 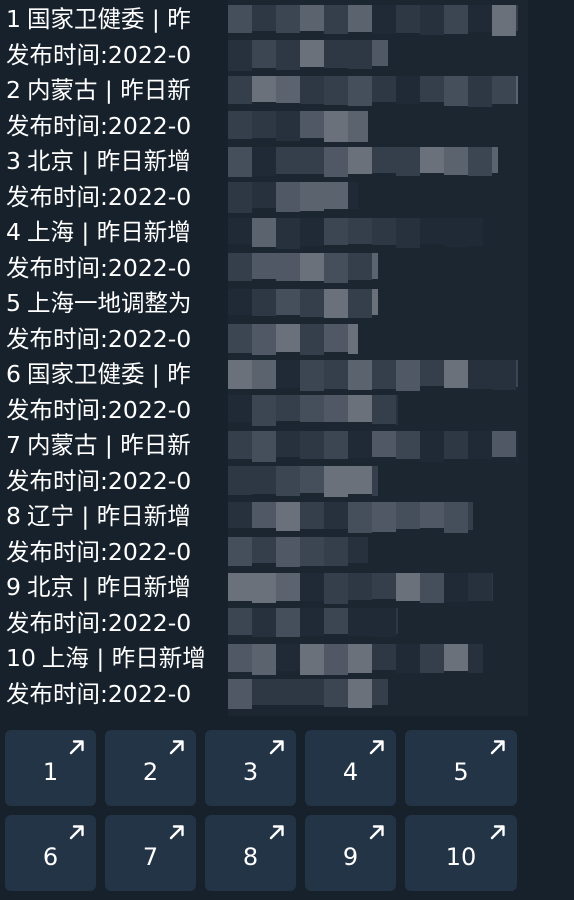 I want to click on button-label: 5, so click(x=461, y=772).